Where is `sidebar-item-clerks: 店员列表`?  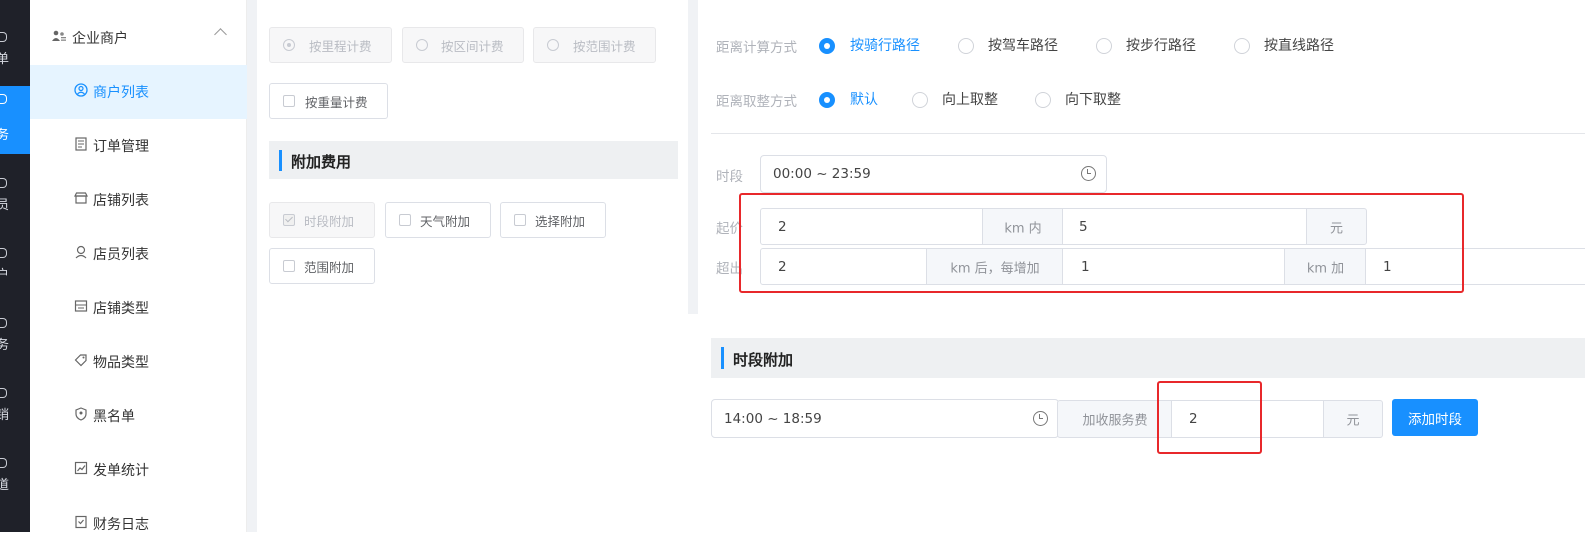 sidebar-item-clerks: 店员列表 is located at coordinates (138, 254).